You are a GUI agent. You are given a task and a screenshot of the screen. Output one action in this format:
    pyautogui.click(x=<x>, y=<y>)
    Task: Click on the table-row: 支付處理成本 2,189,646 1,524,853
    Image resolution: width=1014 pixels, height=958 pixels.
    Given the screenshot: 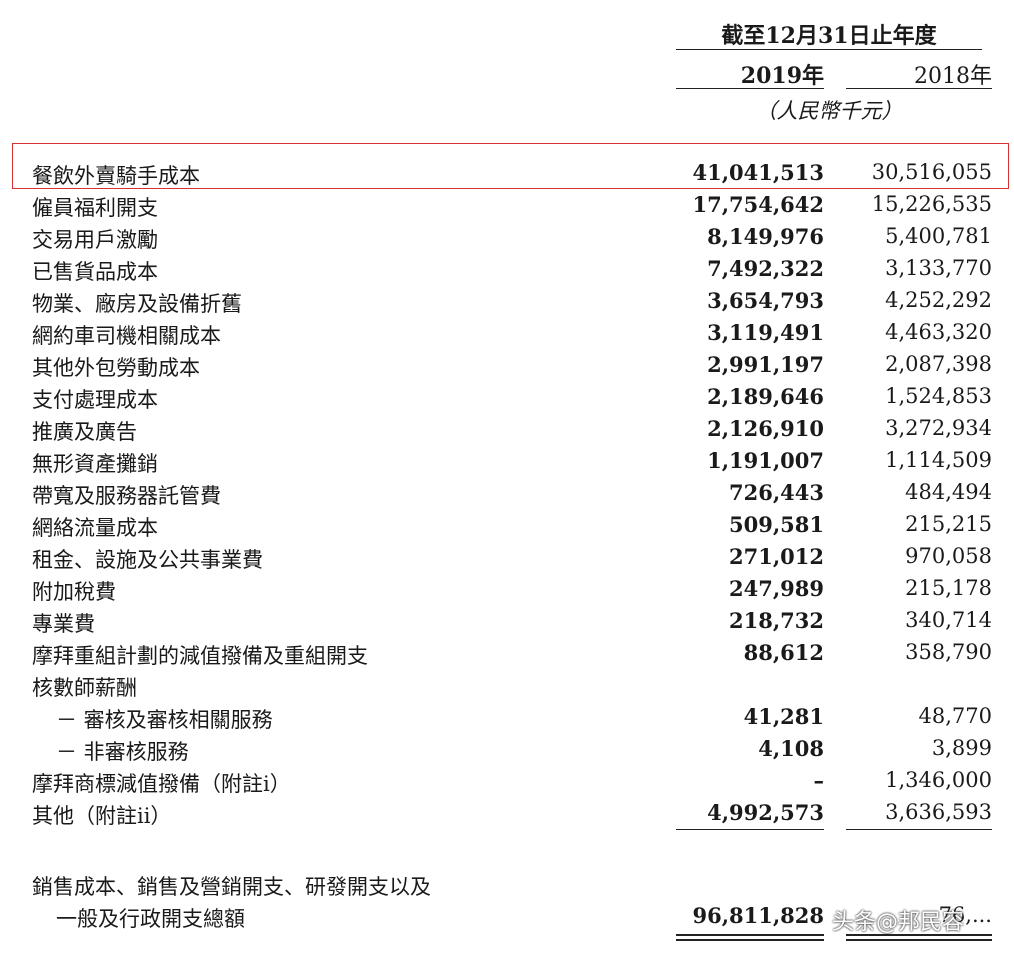 What is the action you would take?
    pyautogui.click(x=507, y=398)
    